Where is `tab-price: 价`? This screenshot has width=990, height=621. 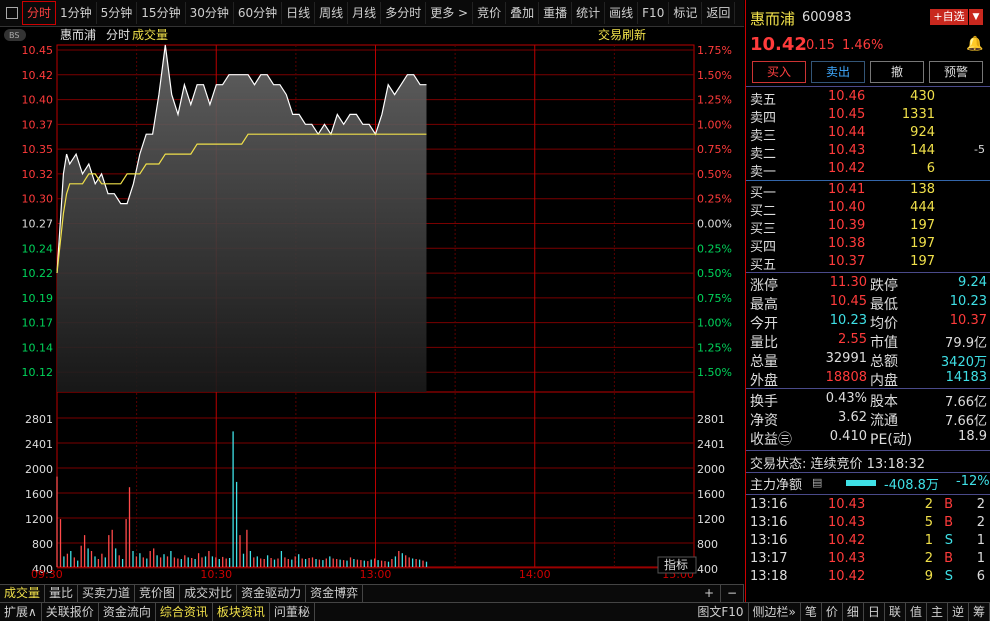 tab-price: 价 is located at coordinates (832, 612).